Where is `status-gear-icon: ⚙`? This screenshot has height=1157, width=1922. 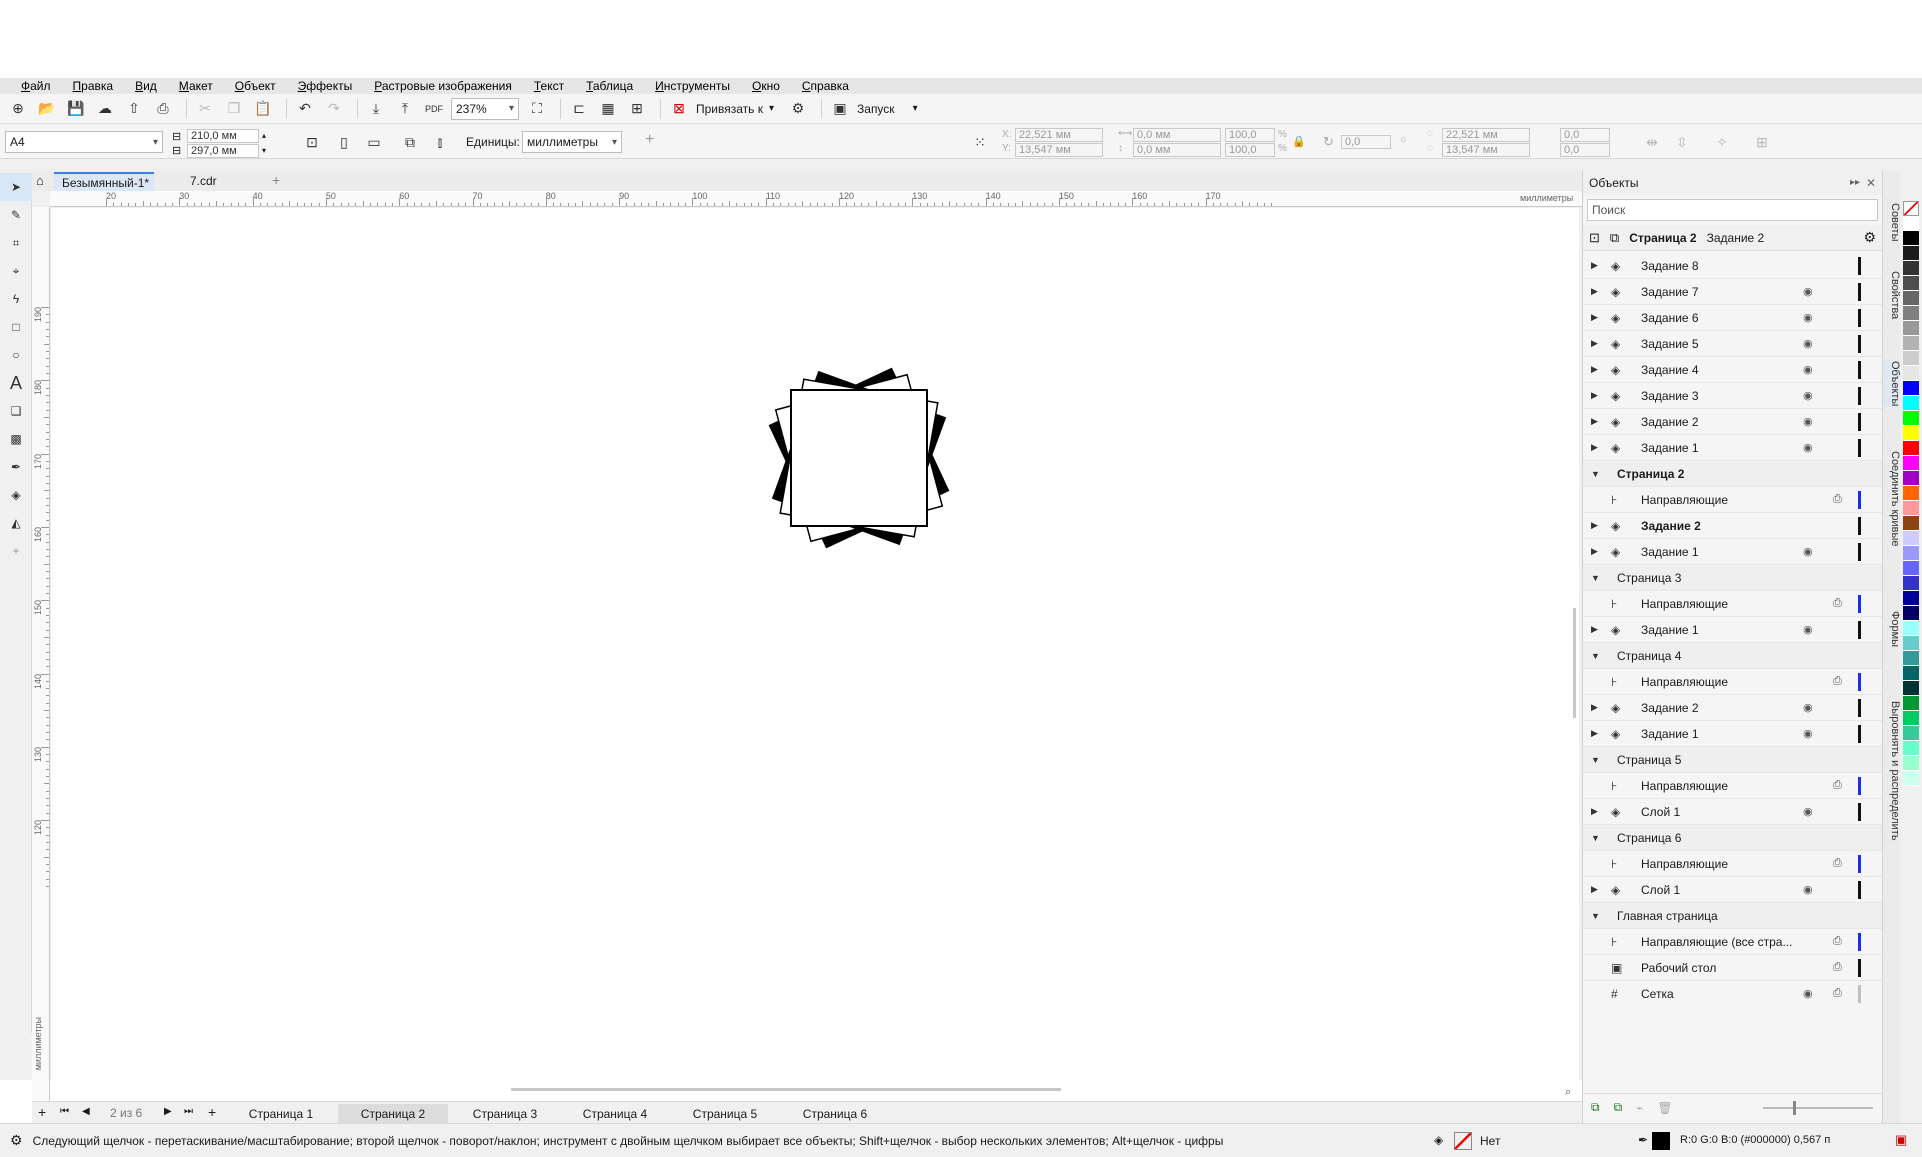 status-gear-icon: ⚙ is located at coordinates (16, 1140).